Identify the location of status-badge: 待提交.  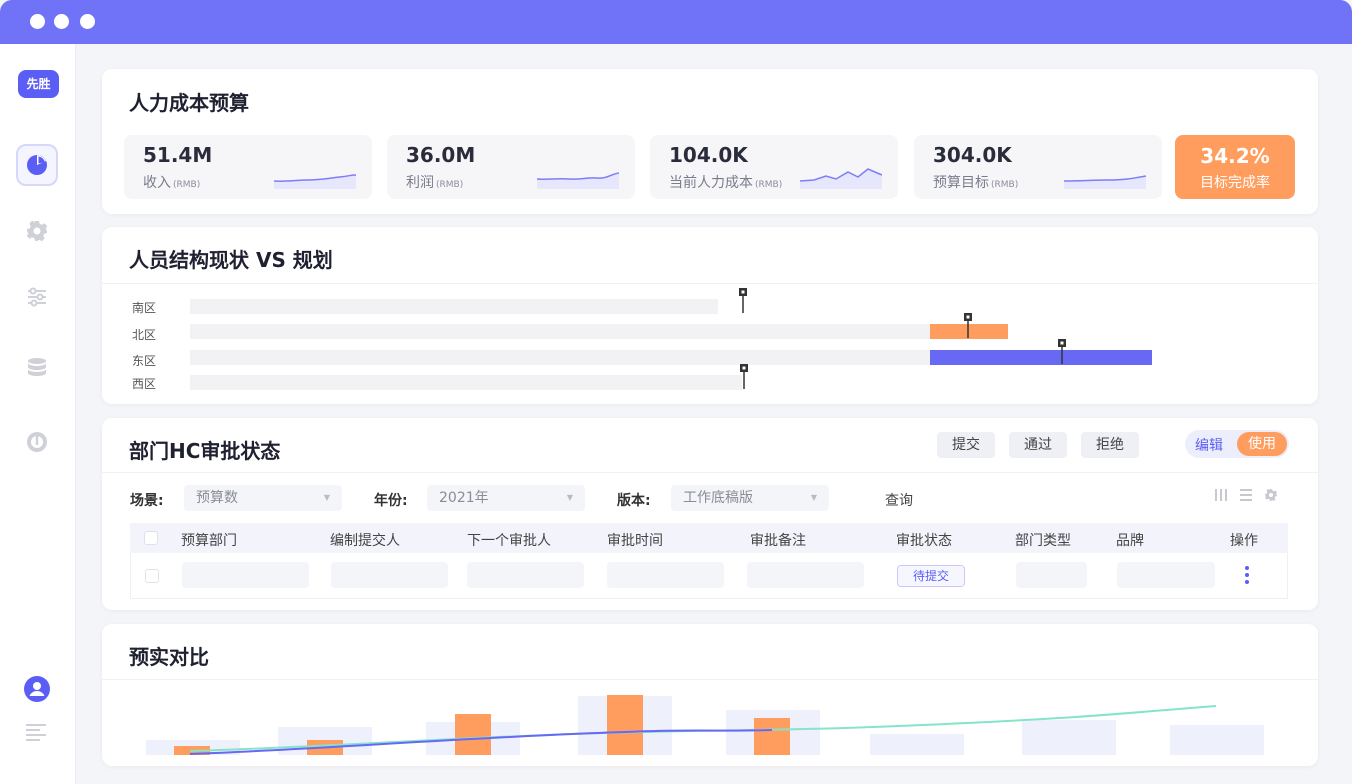
(931, 576).